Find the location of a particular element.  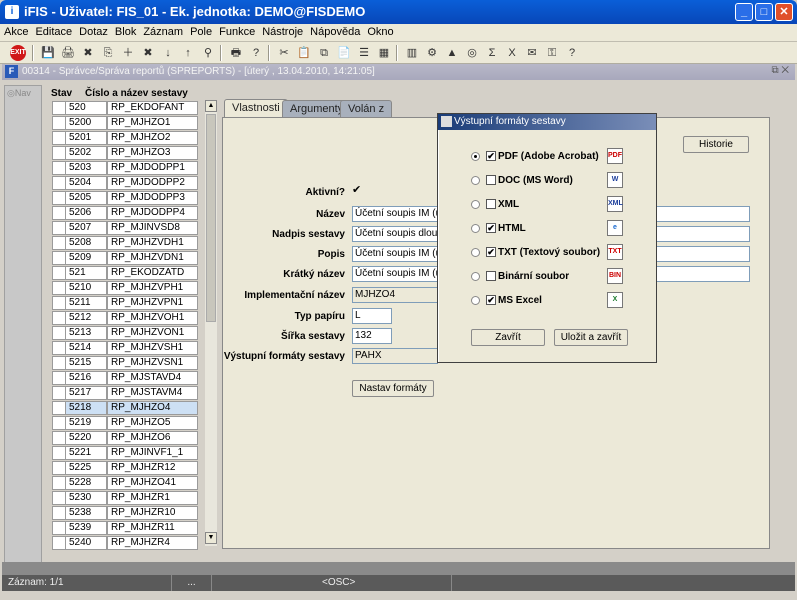

nastav-formaty-button: Nastav formáty is located at coordinates (393, 388).